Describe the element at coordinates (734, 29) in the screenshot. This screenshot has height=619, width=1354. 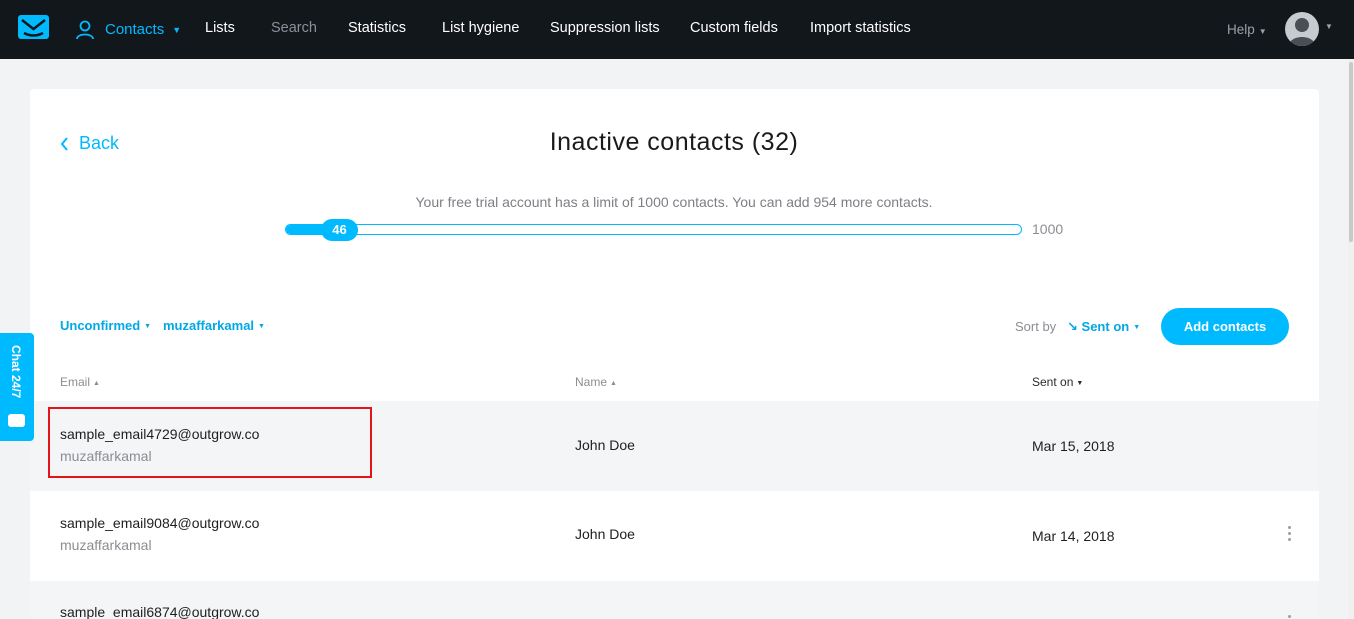
I see `nav-custom-fields: Custom fields` at that location.